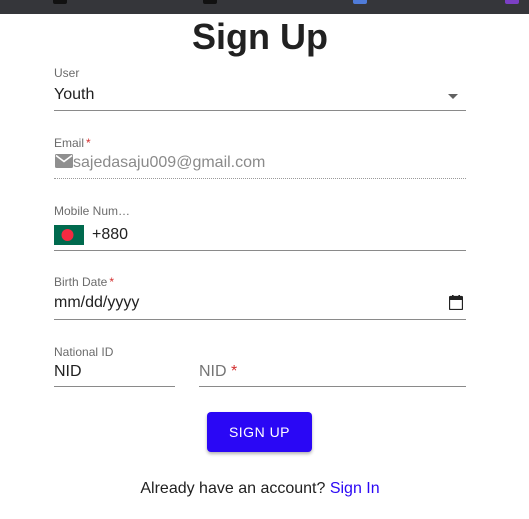 The image size is (529, 519). I want to click on nid-underline, so click(332, 386).